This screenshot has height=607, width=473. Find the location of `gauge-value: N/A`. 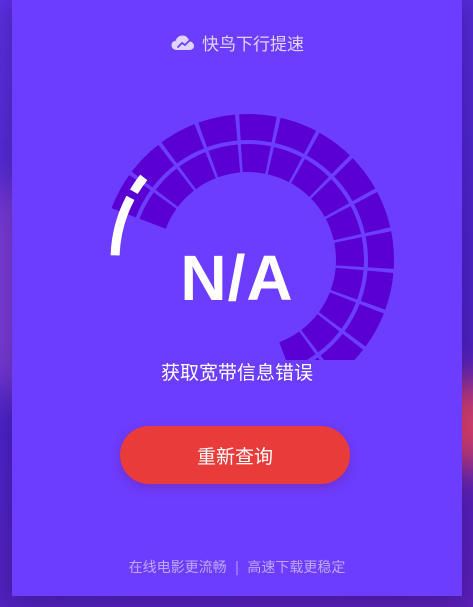

gauge-value: N/A is located at coordinates (237, 278).